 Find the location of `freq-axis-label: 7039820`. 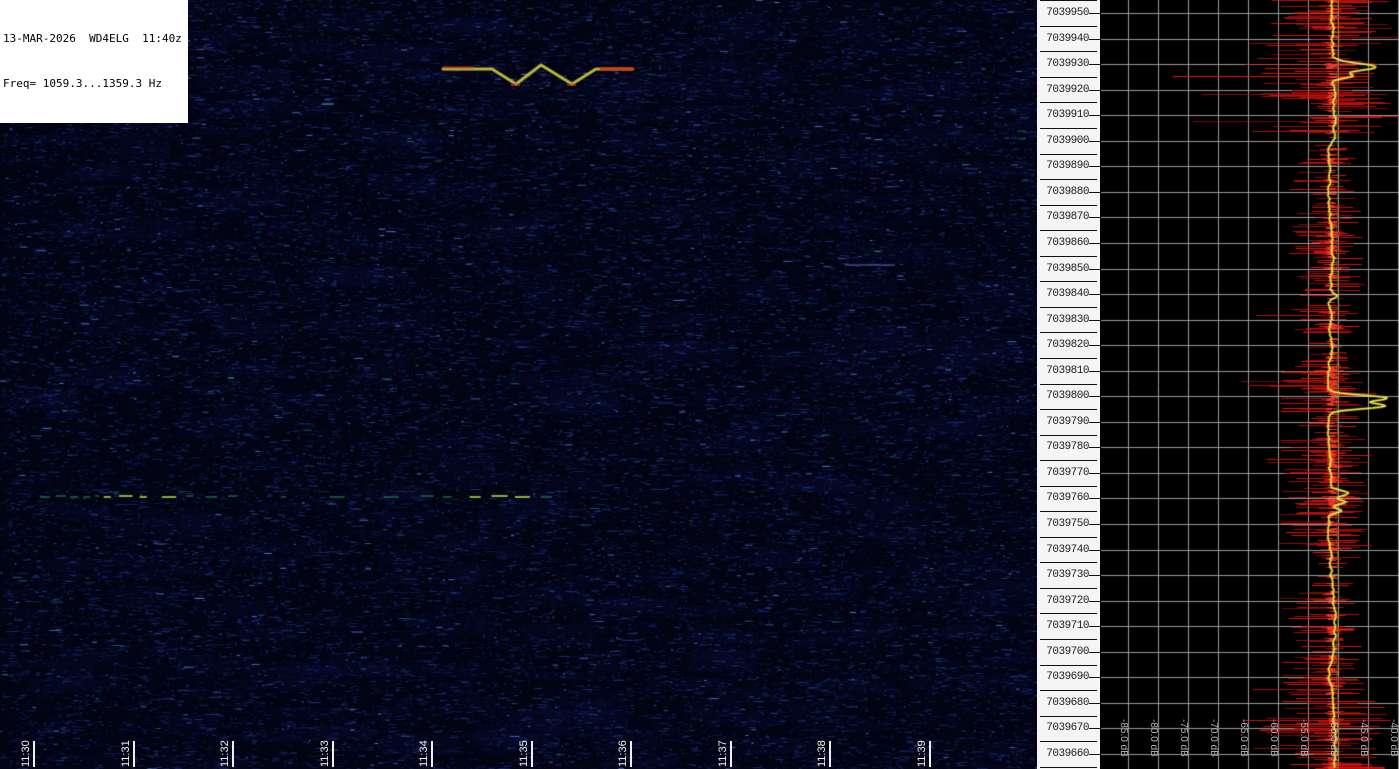

freq-axis-label: 7039820 is located at coordinates (1067, 345).